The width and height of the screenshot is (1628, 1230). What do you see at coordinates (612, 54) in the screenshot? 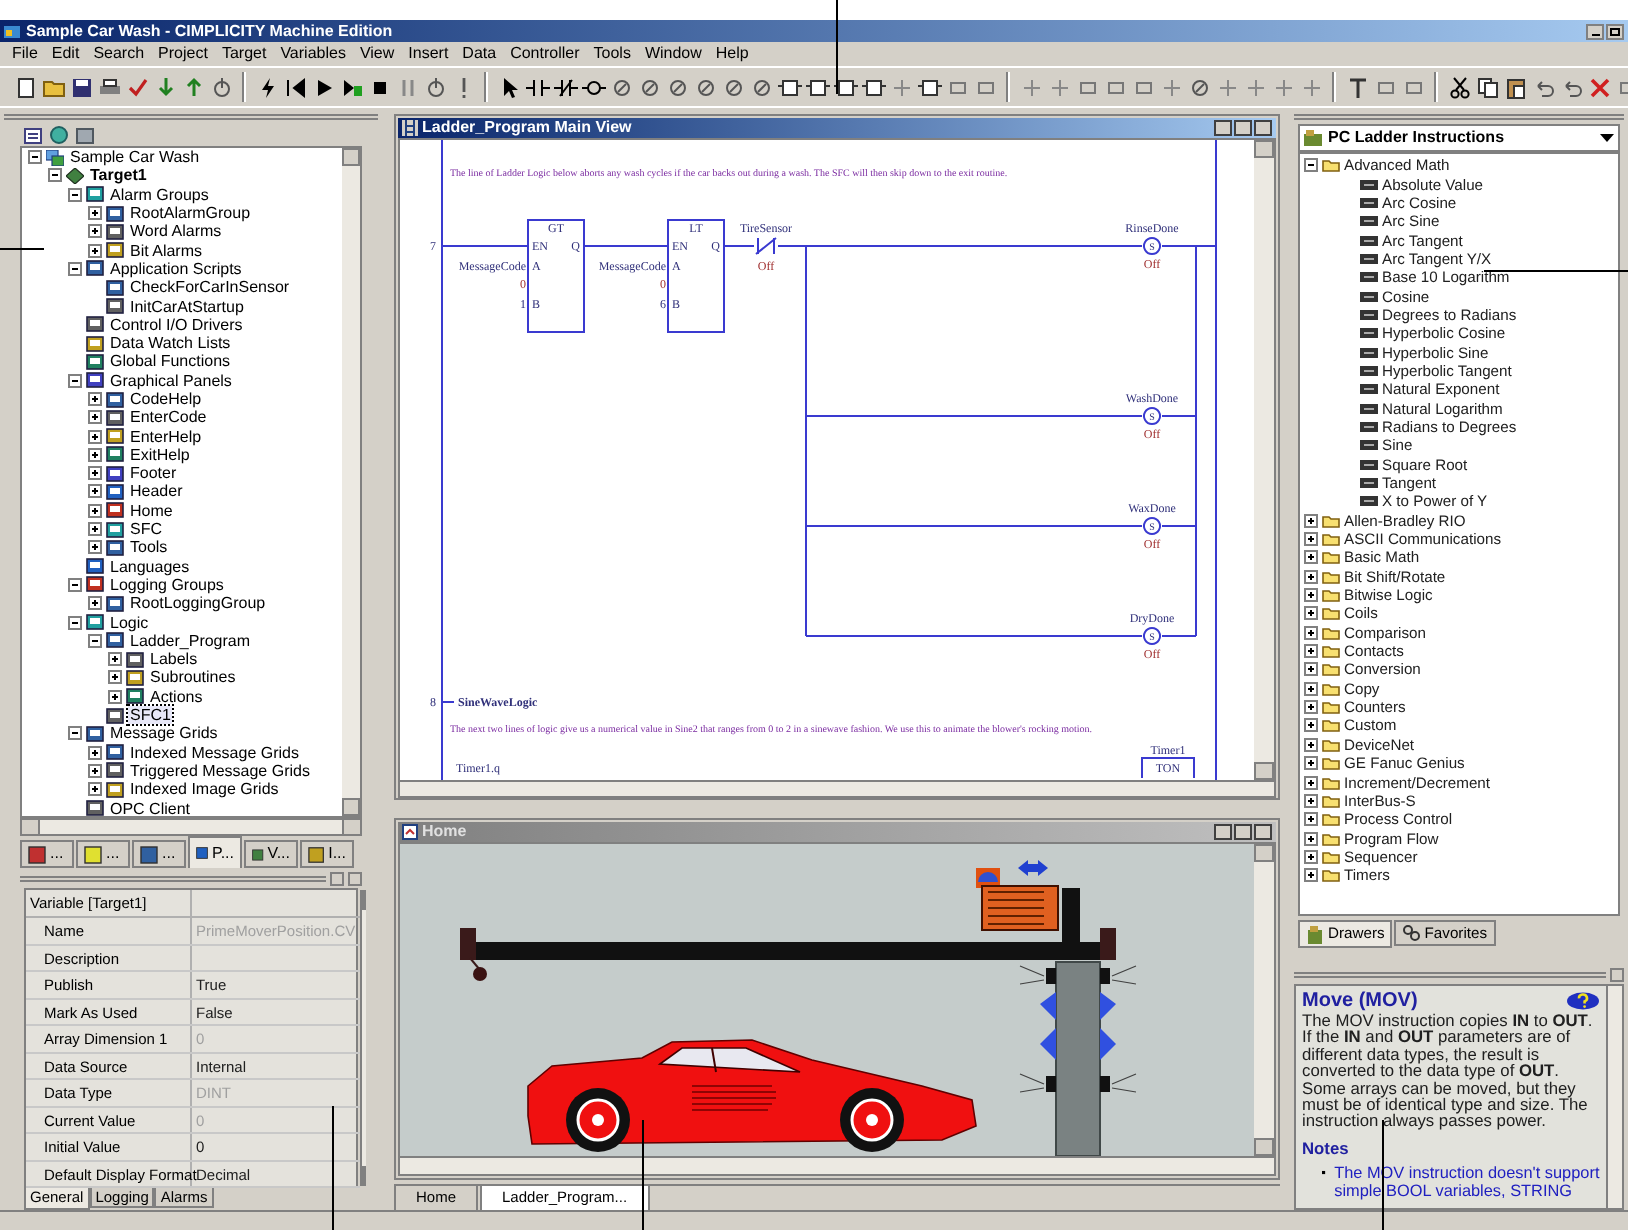
I see `menu-item: Tools` at bounding box center [612, 54].